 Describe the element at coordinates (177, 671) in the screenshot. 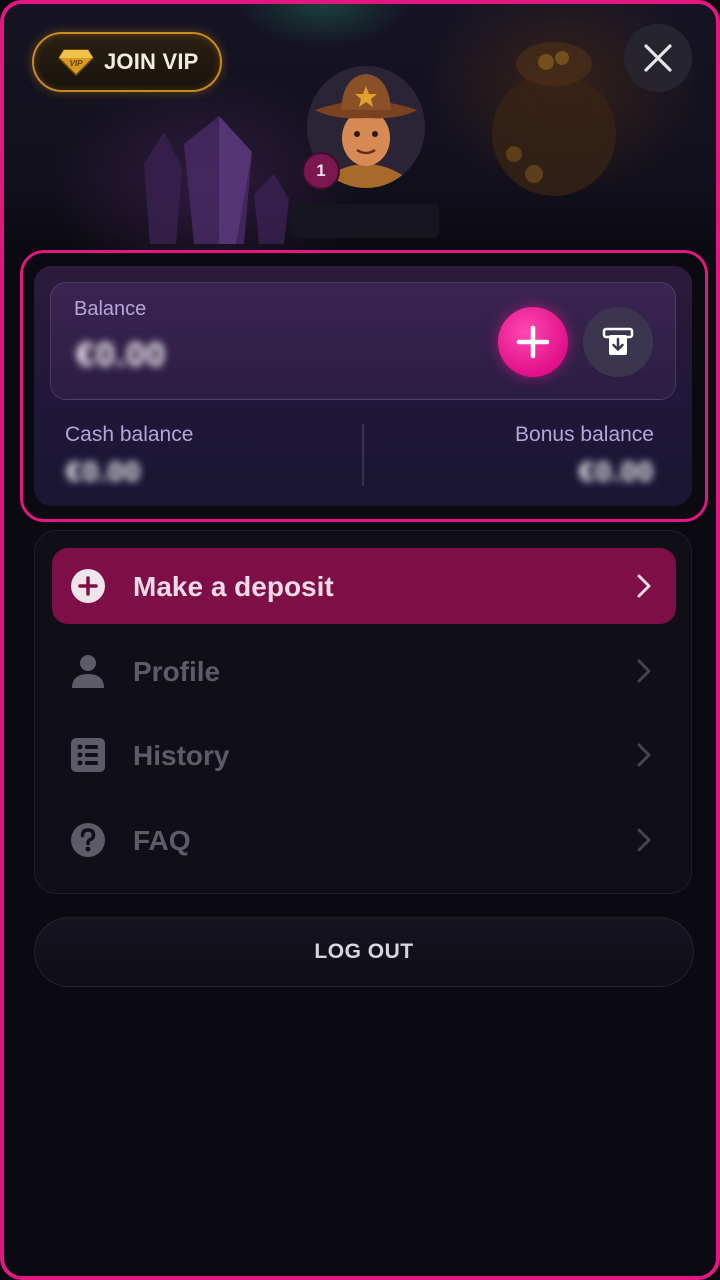

I see `menu-item-label: Profile` at that location.